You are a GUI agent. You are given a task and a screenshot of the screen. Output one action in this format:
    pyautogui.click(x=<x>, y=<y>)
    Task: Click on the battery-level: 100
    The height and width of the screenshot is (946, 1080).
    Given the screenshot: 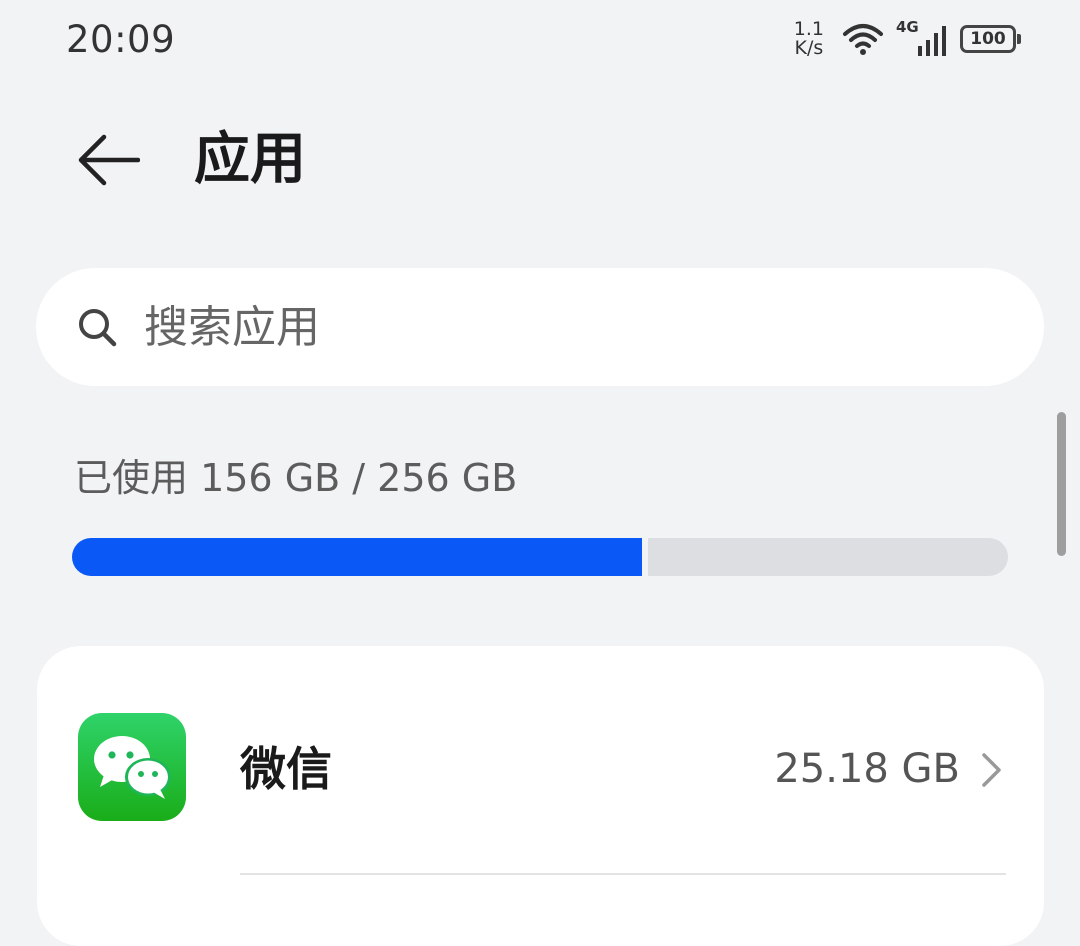 What is the action you would take?
    pyautogui.click(x=988, y=39)
    